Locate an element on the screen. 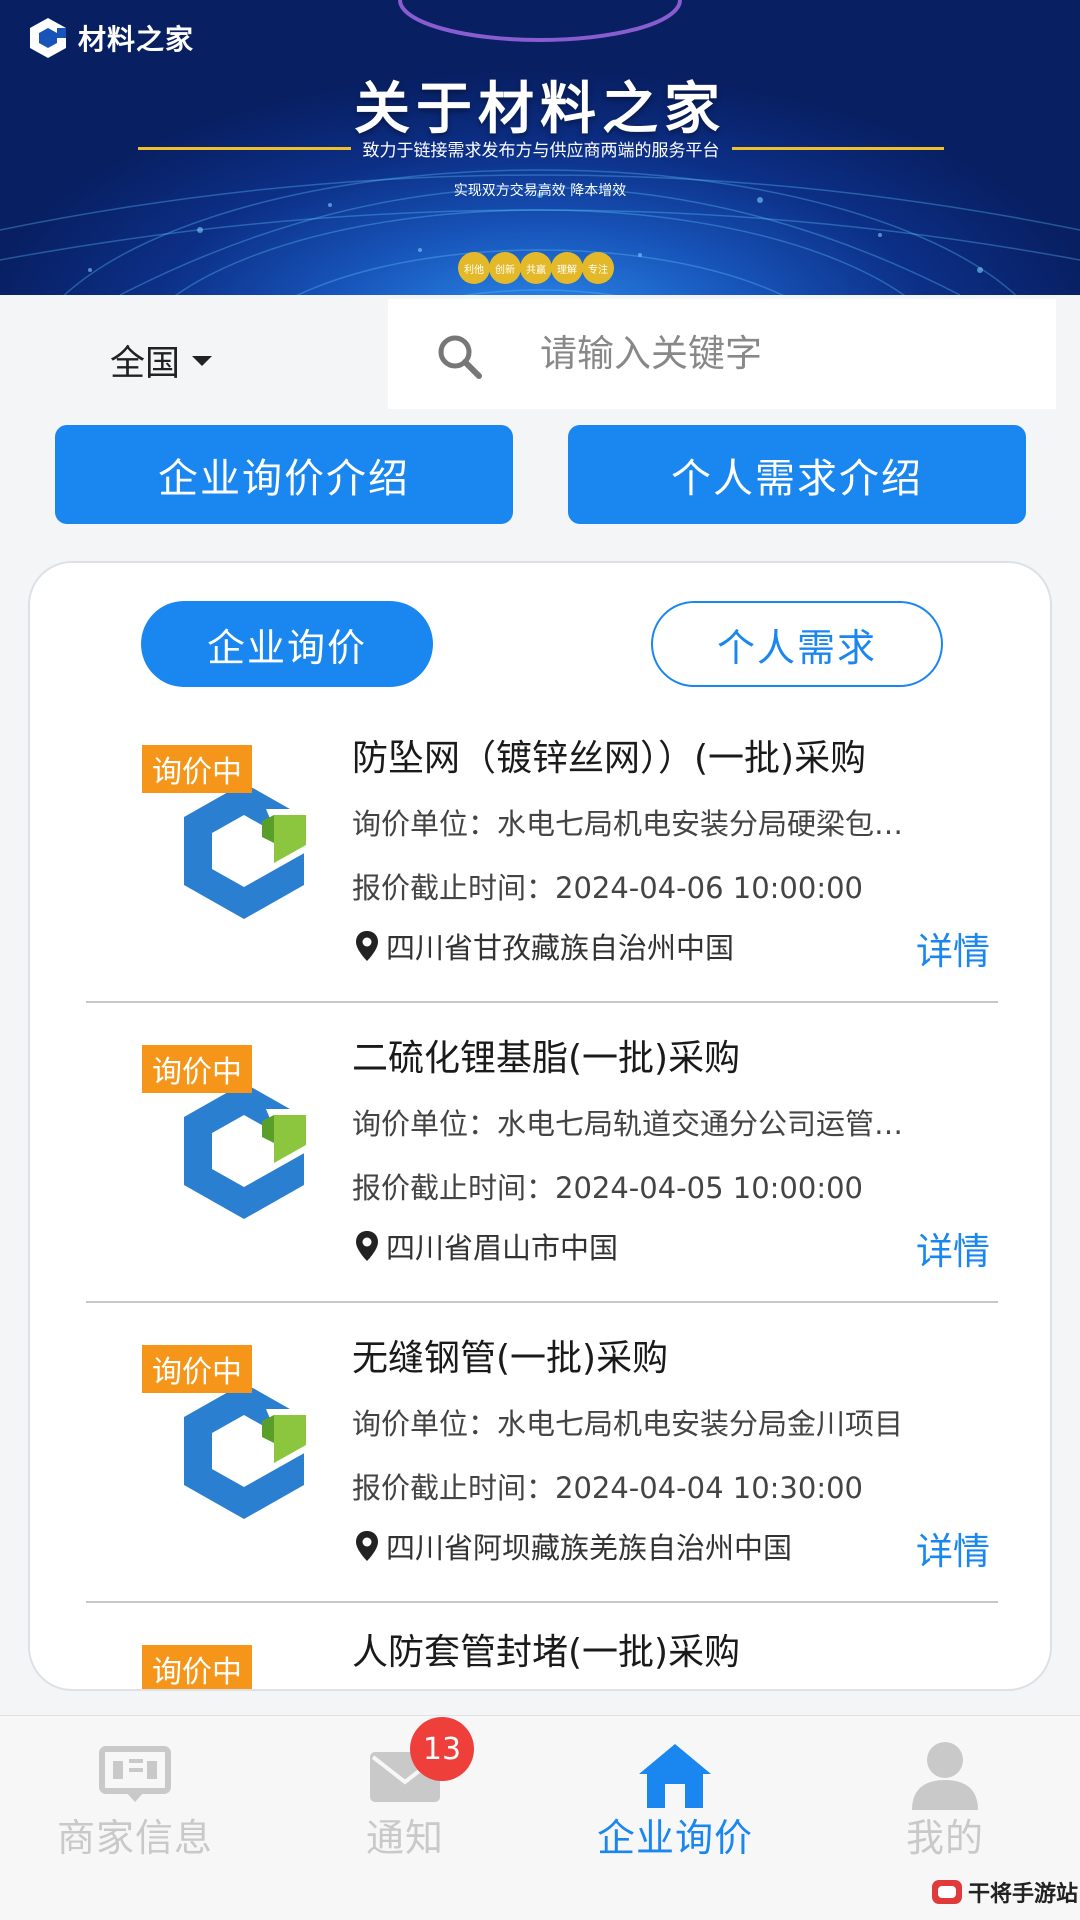 This screenshot has width=1080, height=1920. search-box is located at coordinates (722, 354).